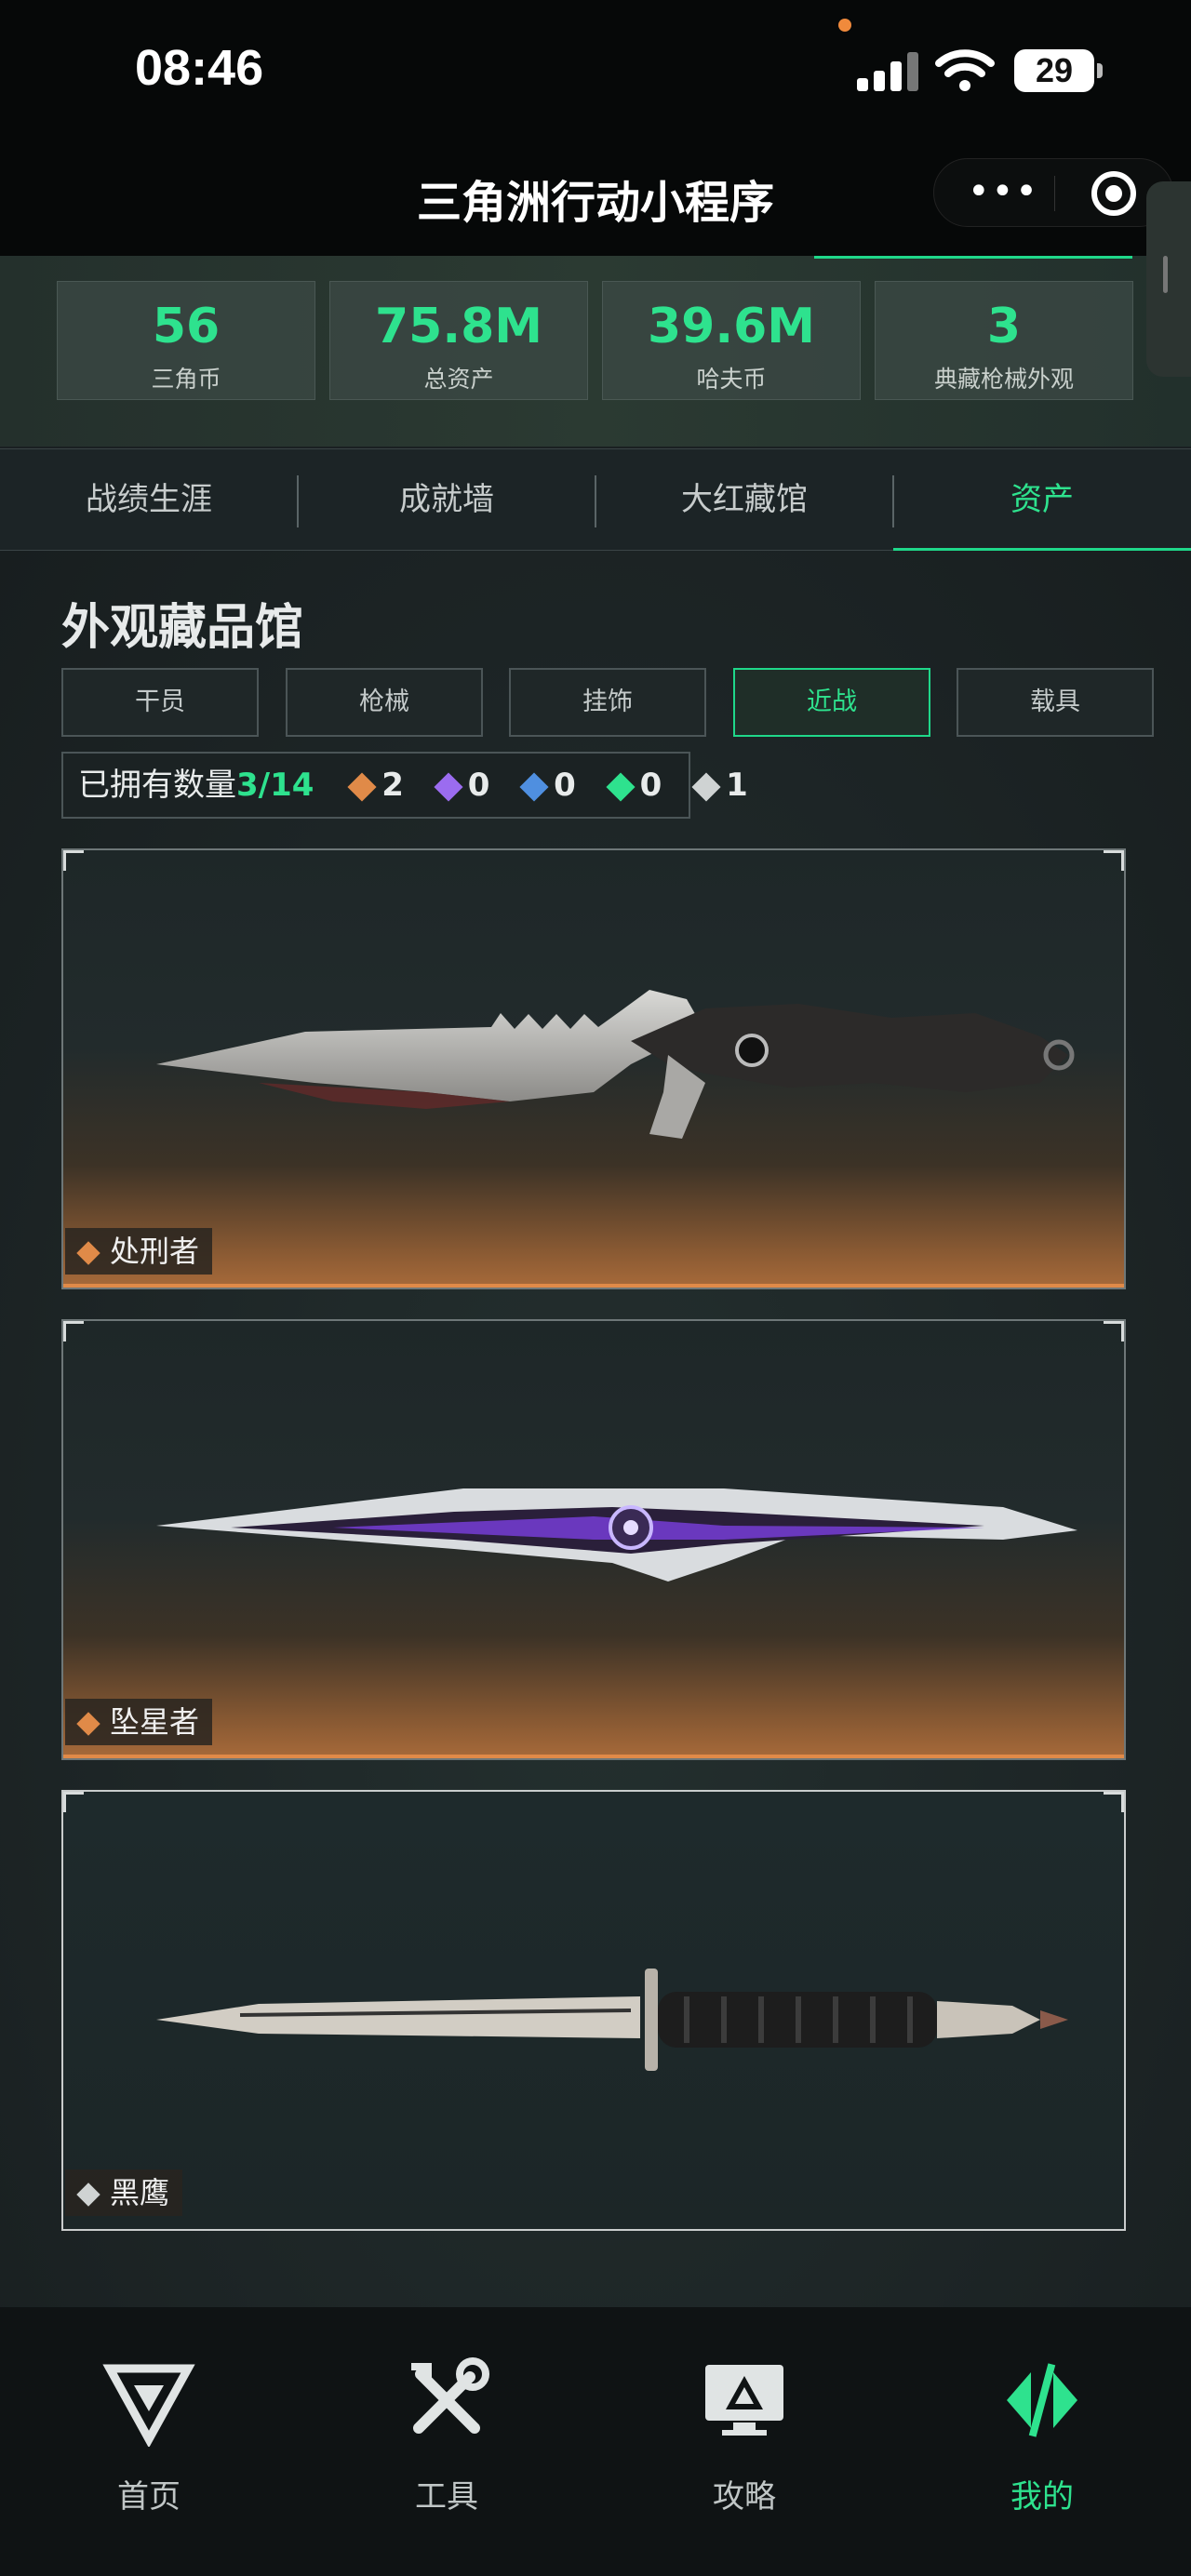  Describe the element at coordinates (844, 25) in the screenshot. I see `privacy-indicator-dot` at that location.